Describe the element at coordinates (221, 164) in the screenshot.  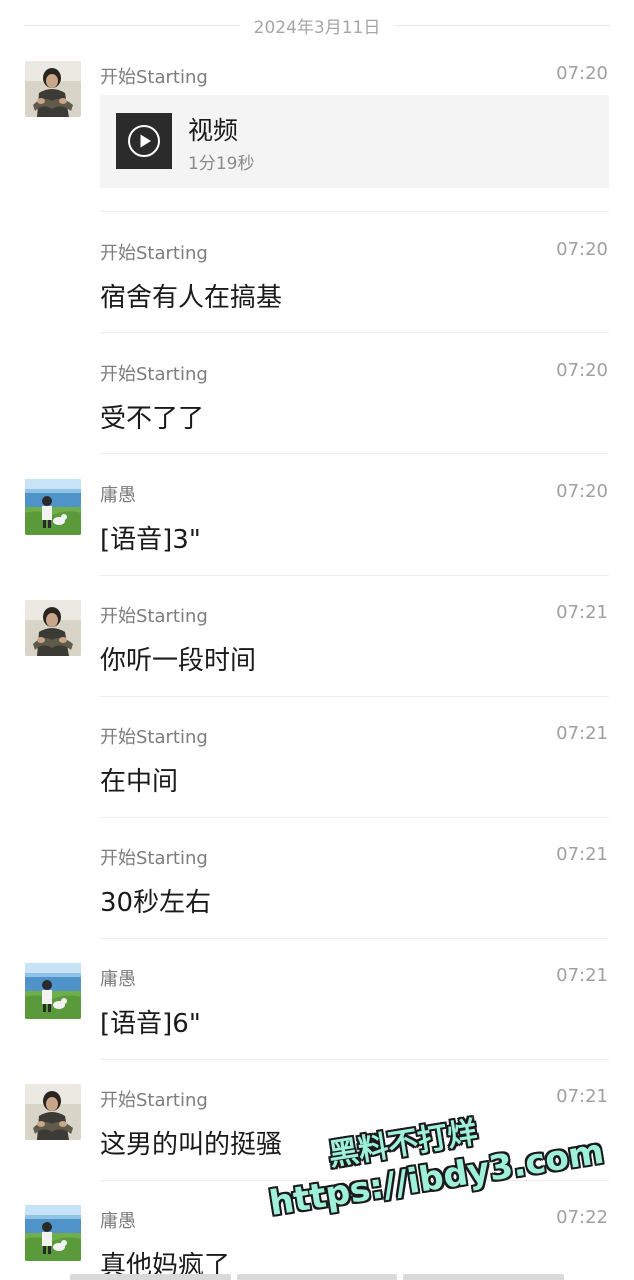
I see `video-duration: 1分19秒` at that location.